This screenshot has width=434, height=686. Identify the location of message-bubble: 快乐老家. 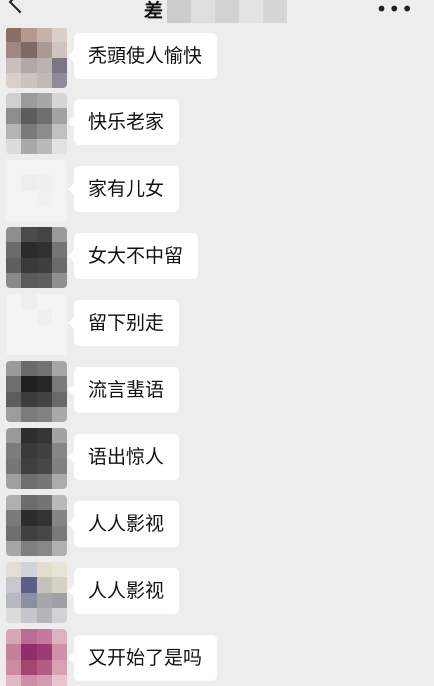
(123, 122).